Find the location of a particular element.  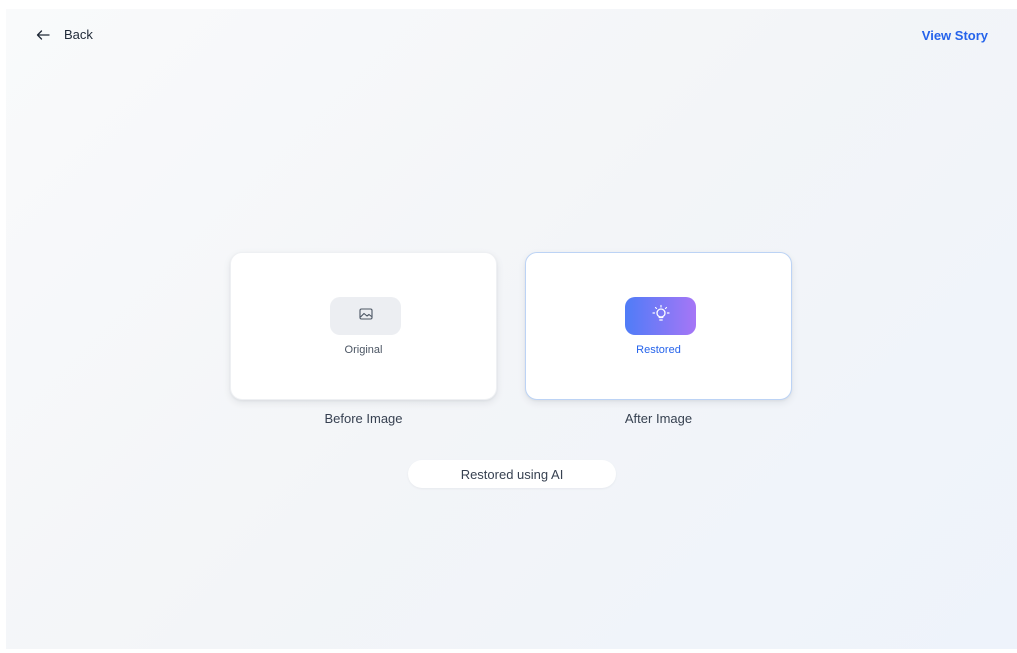

before-image-card: Original is located at coordinates (363, 326).